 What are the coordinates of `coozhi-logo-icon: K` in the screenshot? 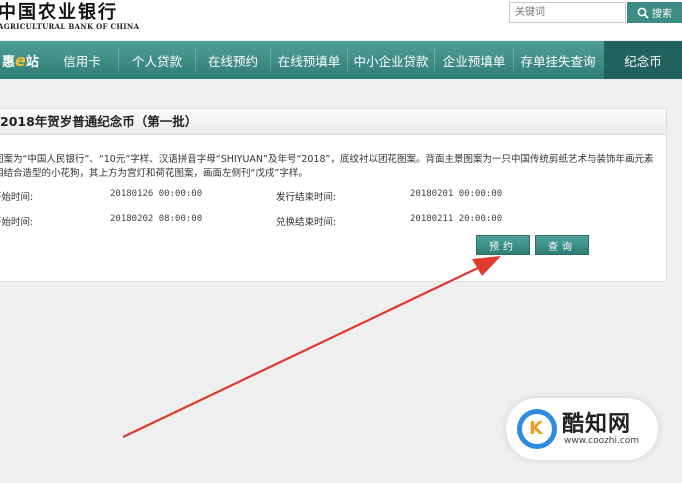 It's located at (537, 429).